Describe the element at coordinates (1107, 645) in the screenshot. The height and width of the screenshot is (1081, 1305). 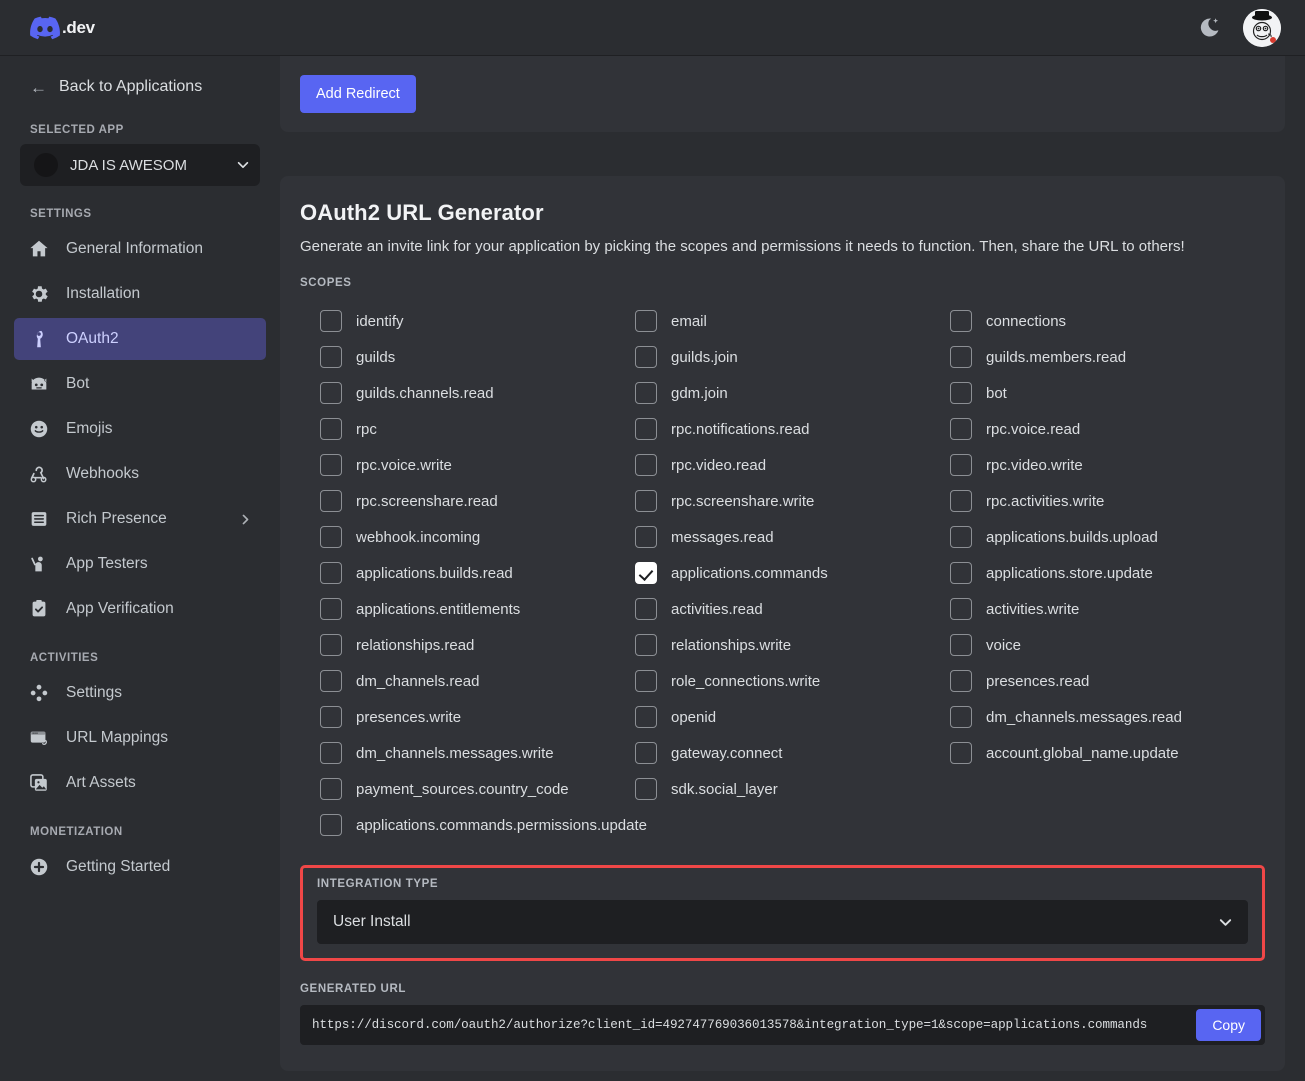
I see `scope-checkbox-row: voice` at that location.